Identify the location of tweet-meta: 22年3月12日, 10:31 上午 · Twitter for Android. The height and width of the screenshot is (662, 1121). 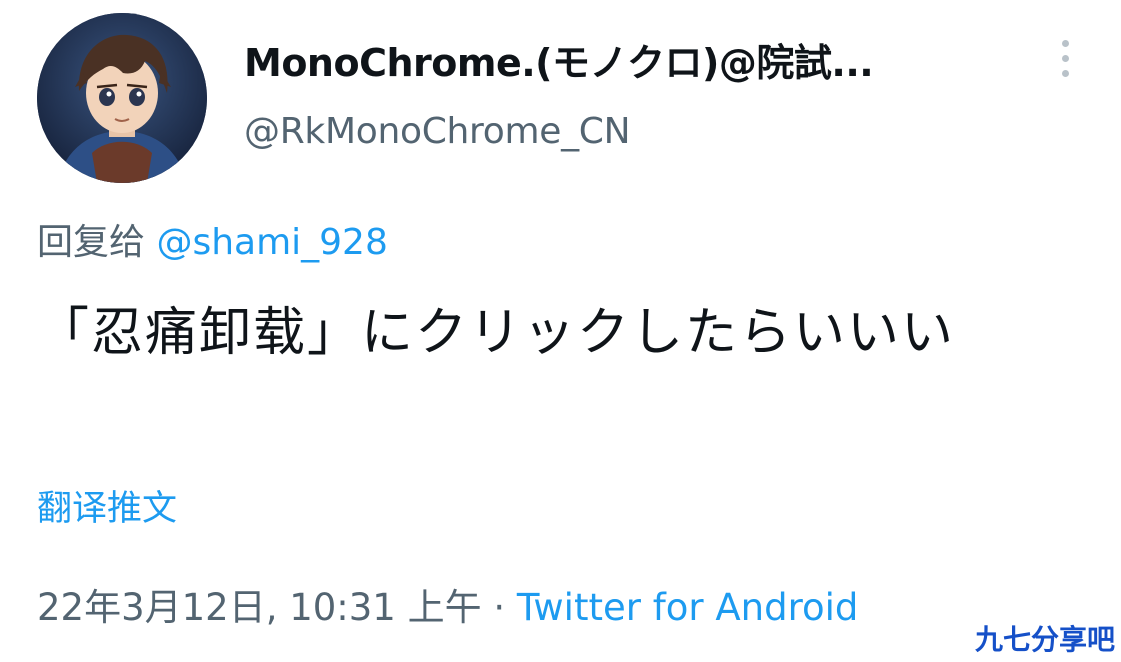
(447, 608).